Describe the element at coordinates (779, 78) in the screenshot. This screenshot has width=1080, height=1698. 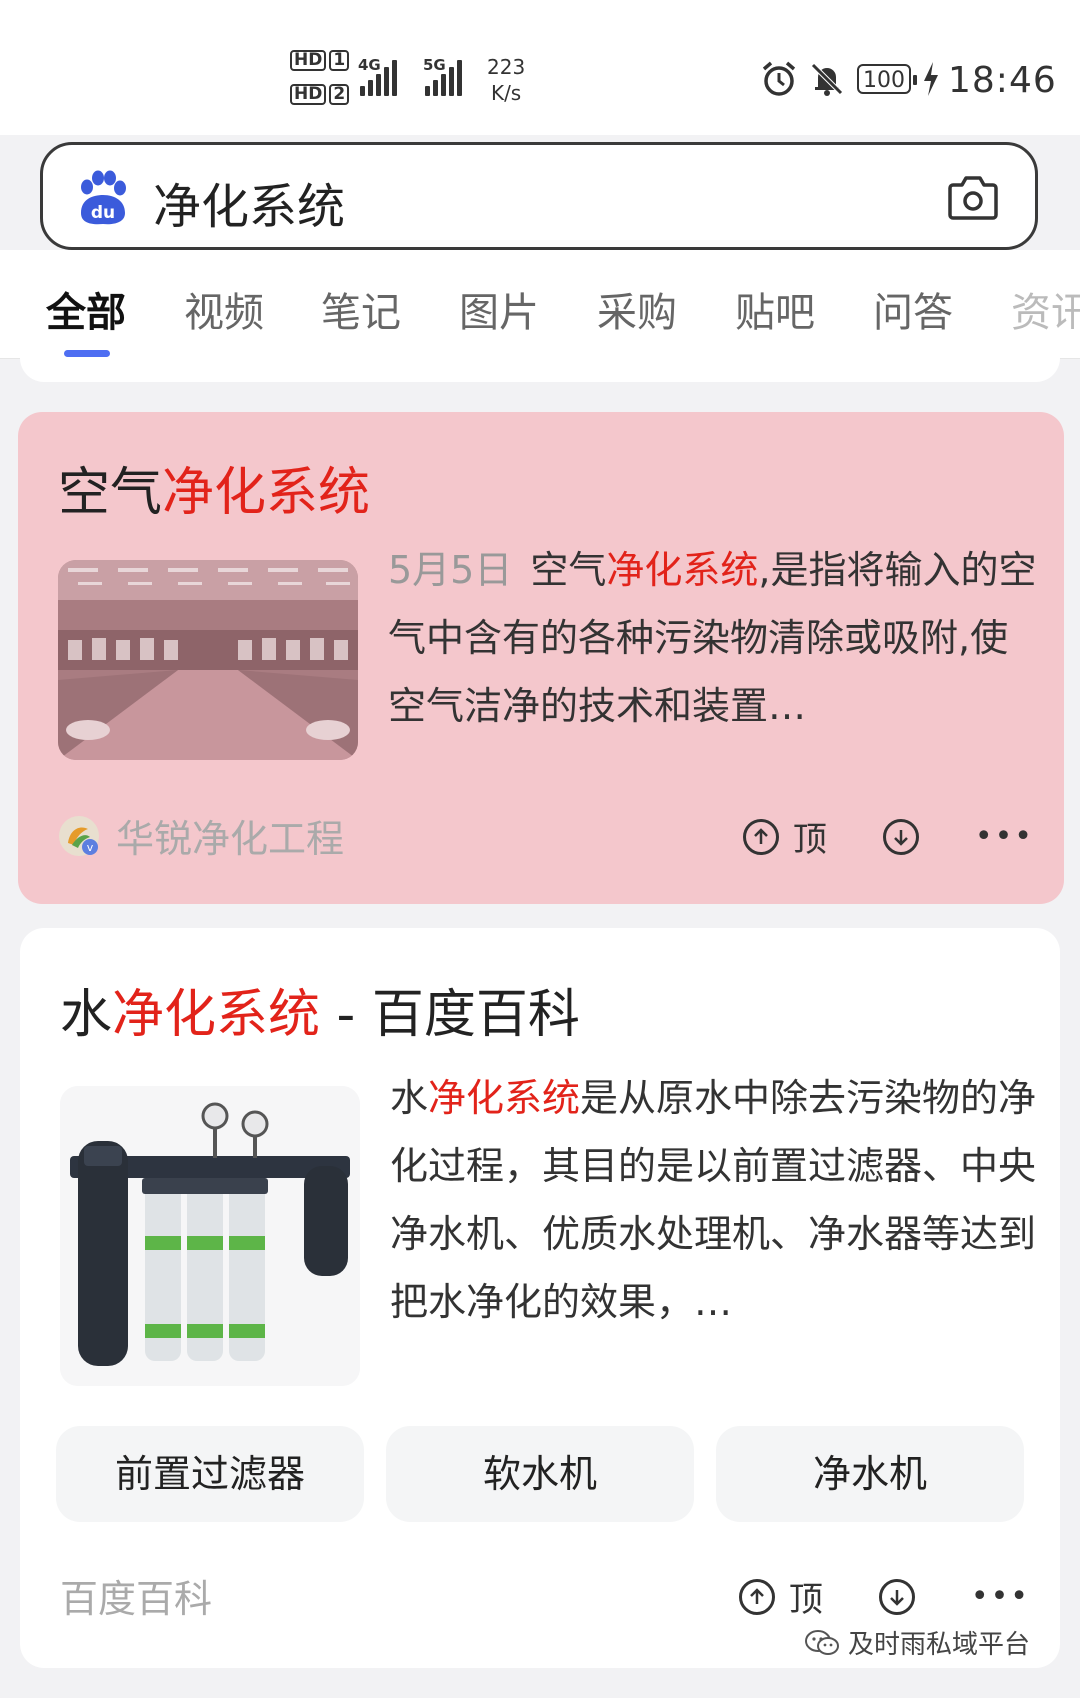
I see `alarm-icon` at that location.